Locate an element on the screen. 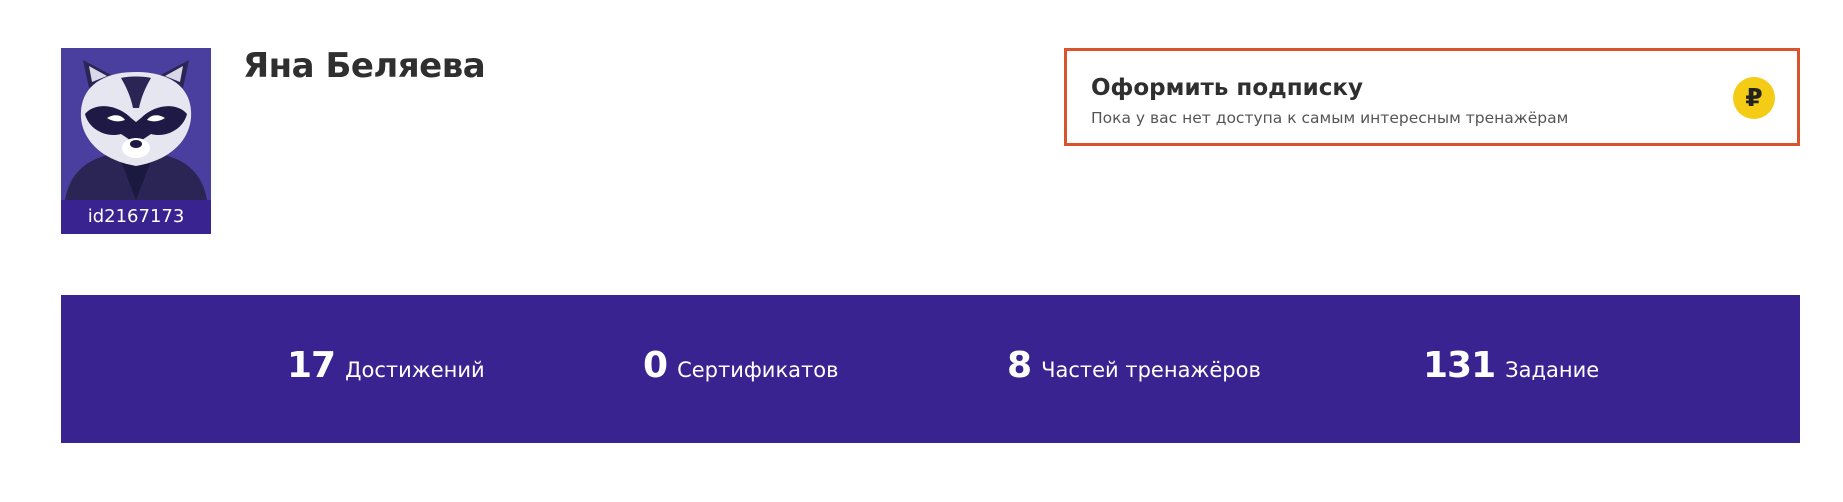 Image resolution: width=1843 pixels, height=502 pixels. raccoon-avatar-icon is located at coordinates (136, 124).